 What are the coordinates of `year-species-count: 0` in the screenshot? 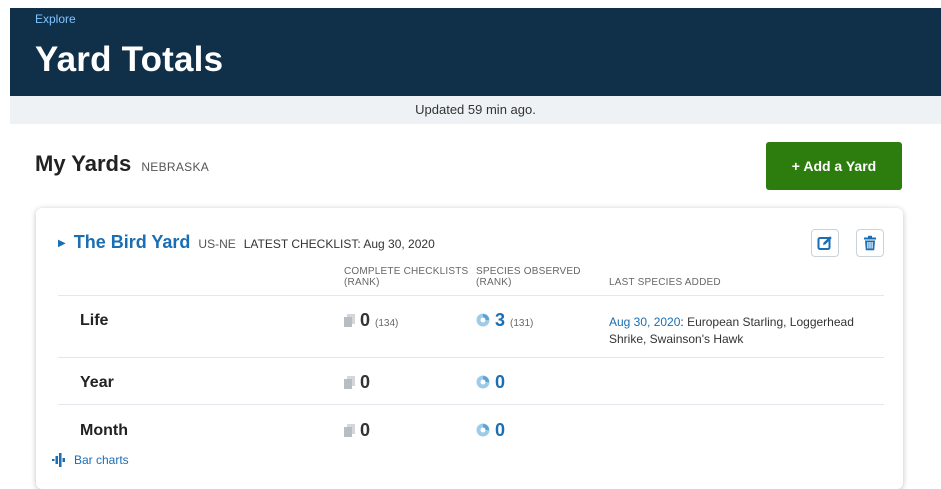 It's located at (500, 382).